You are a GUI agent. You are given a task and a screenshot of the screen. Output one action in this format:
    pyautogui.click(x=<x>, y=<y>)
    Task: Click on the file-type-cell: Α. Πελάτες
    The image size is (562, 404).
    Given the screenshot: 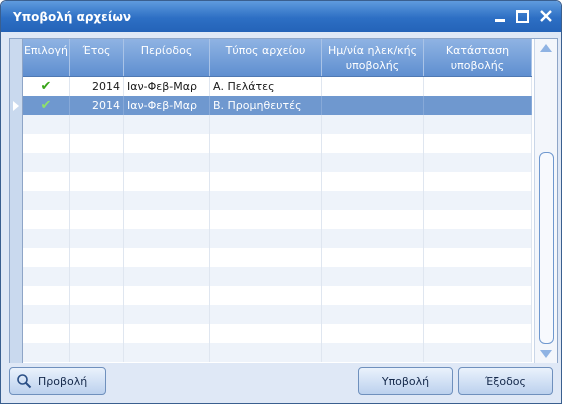 What is the action you would take?
    pyautogui.click(x=266, y=86)
    